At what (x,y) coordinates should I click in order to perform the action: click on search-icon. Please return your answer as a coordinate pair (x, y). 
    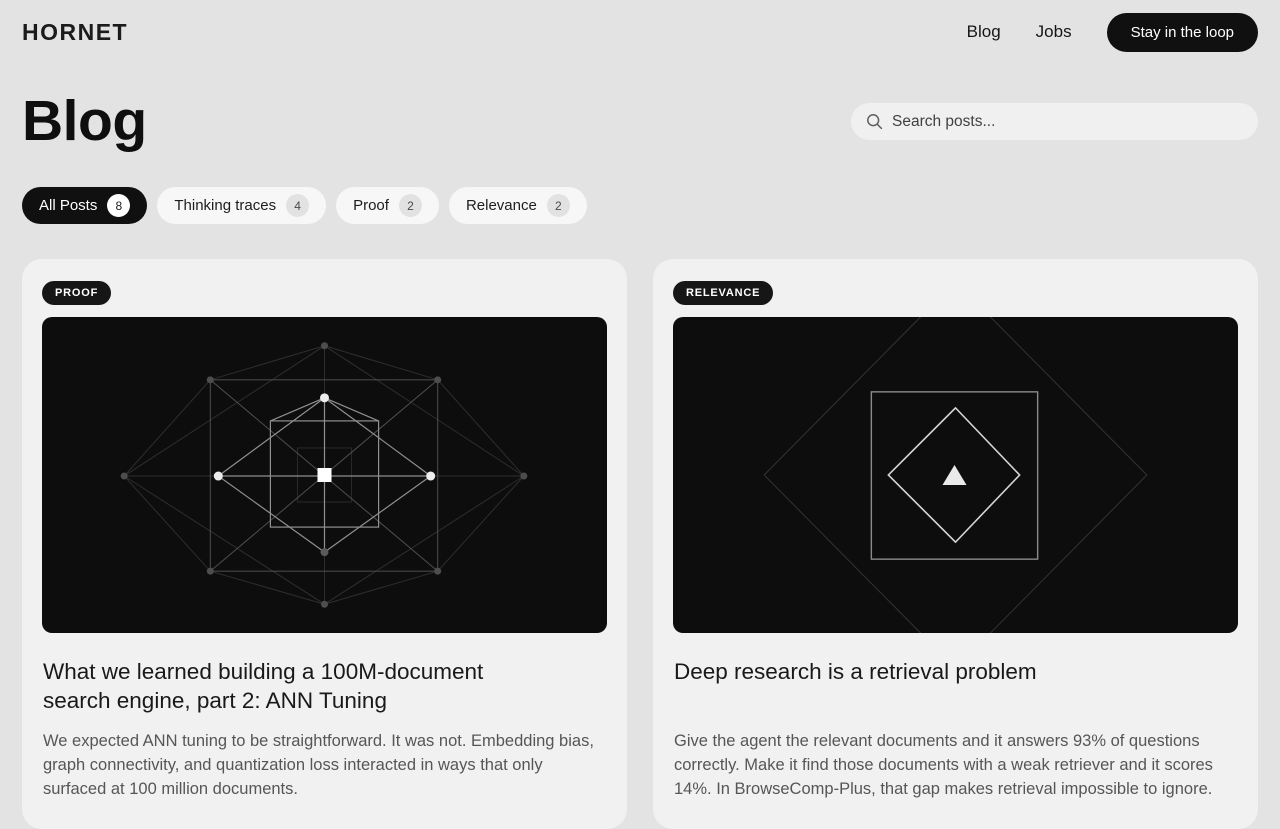
    Looking at the image, I should click on (874, 121).